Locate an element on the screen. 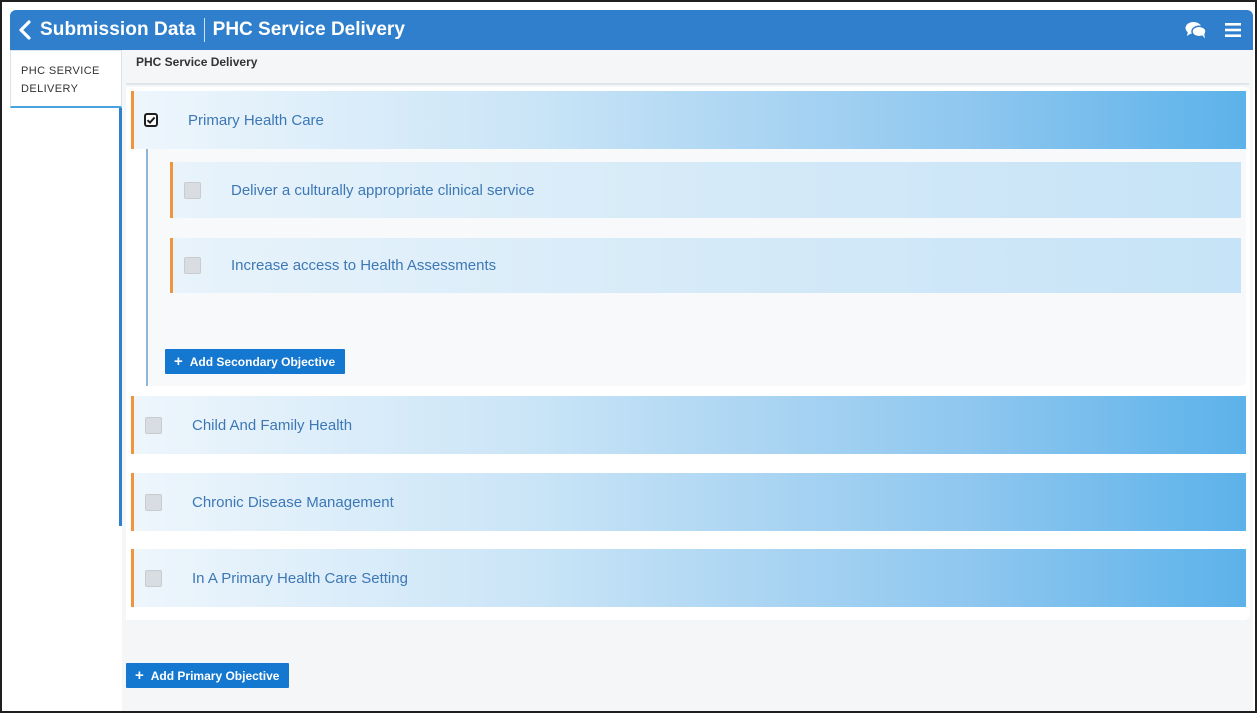  page-title: Submission Data is located at coordinates (118, 29).